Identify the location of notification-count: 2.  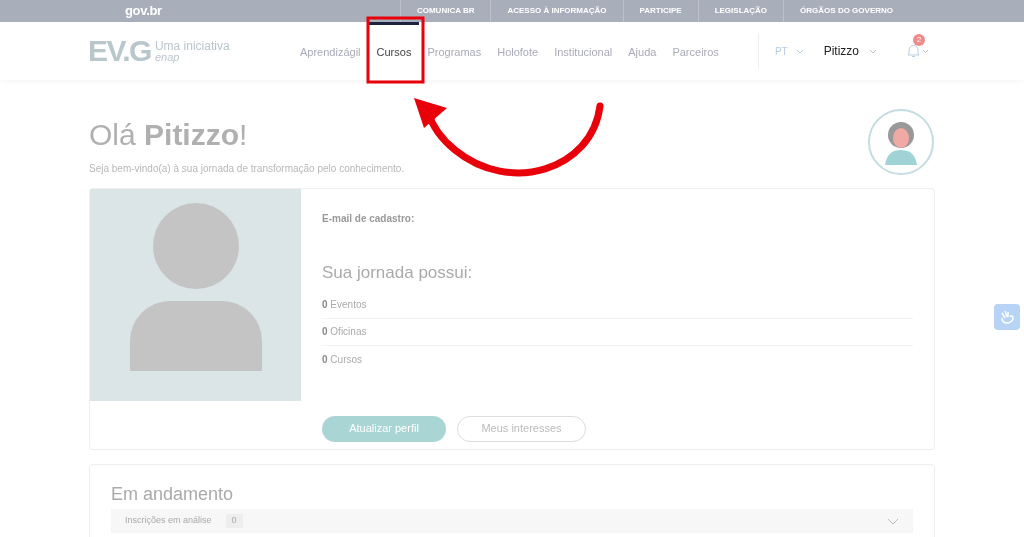
(919, 40).